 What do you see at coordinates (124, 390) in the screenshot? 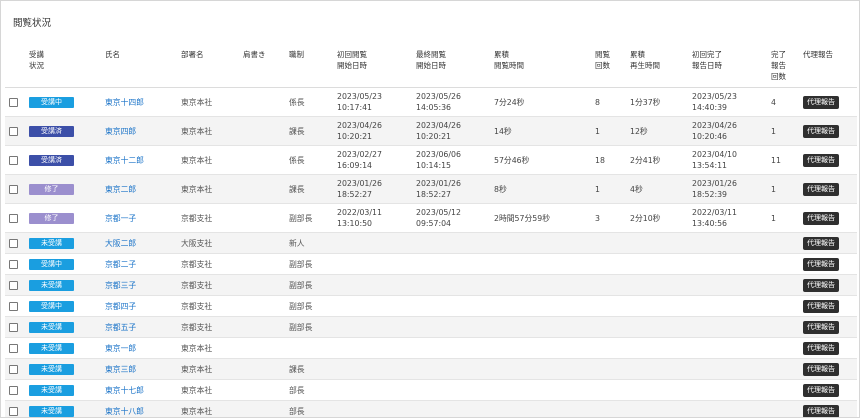
I see `user-name-link: 東京十七郎` at bounding box center [124, 390].